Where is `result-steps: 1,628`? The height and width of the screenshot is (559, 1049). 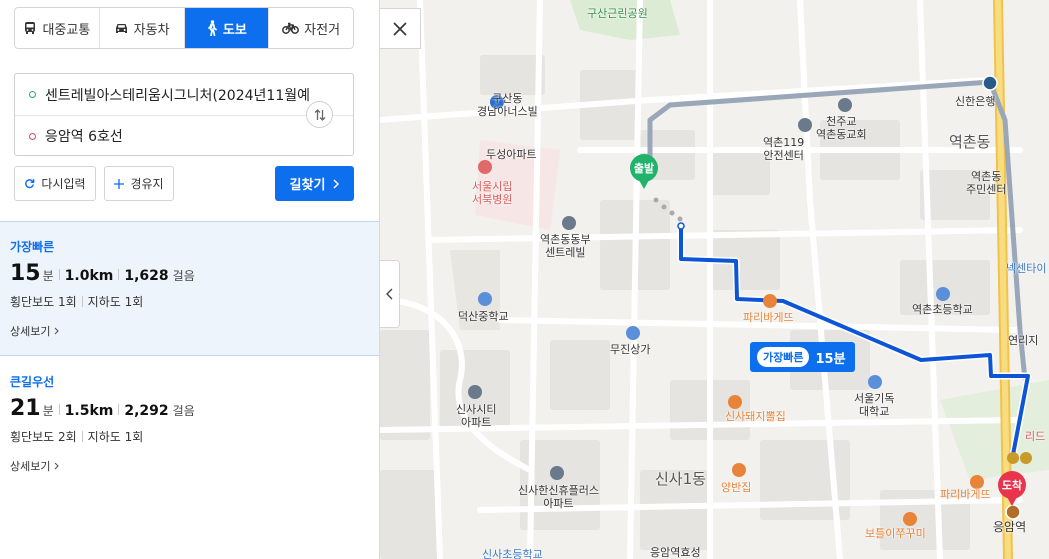
result-steps: 1,628 is located at coordinates (146, 276).